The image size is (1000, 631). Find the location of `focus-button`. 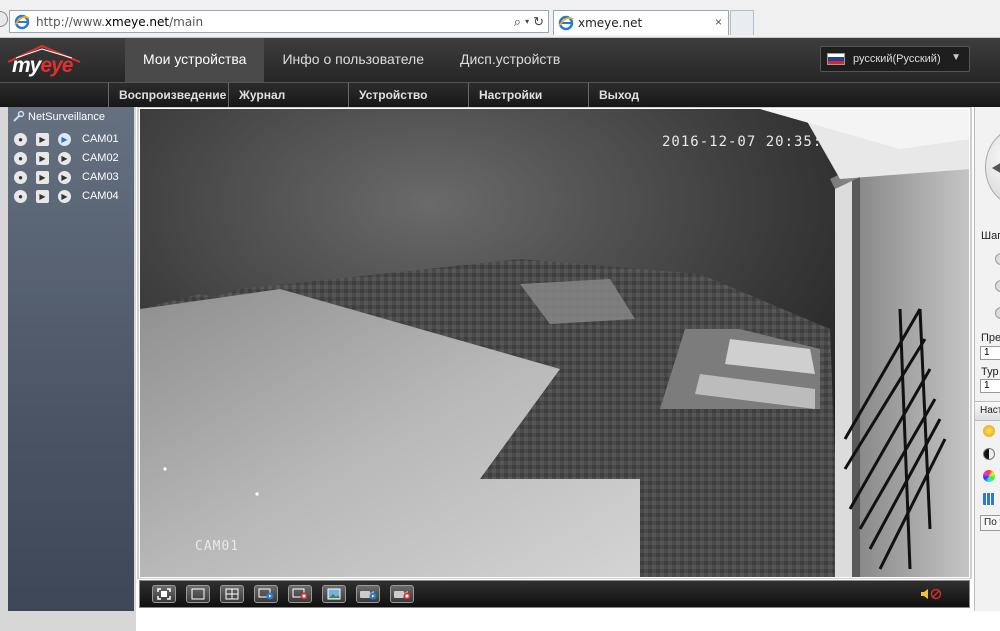

focus-button is located at coordinates (997, 286).